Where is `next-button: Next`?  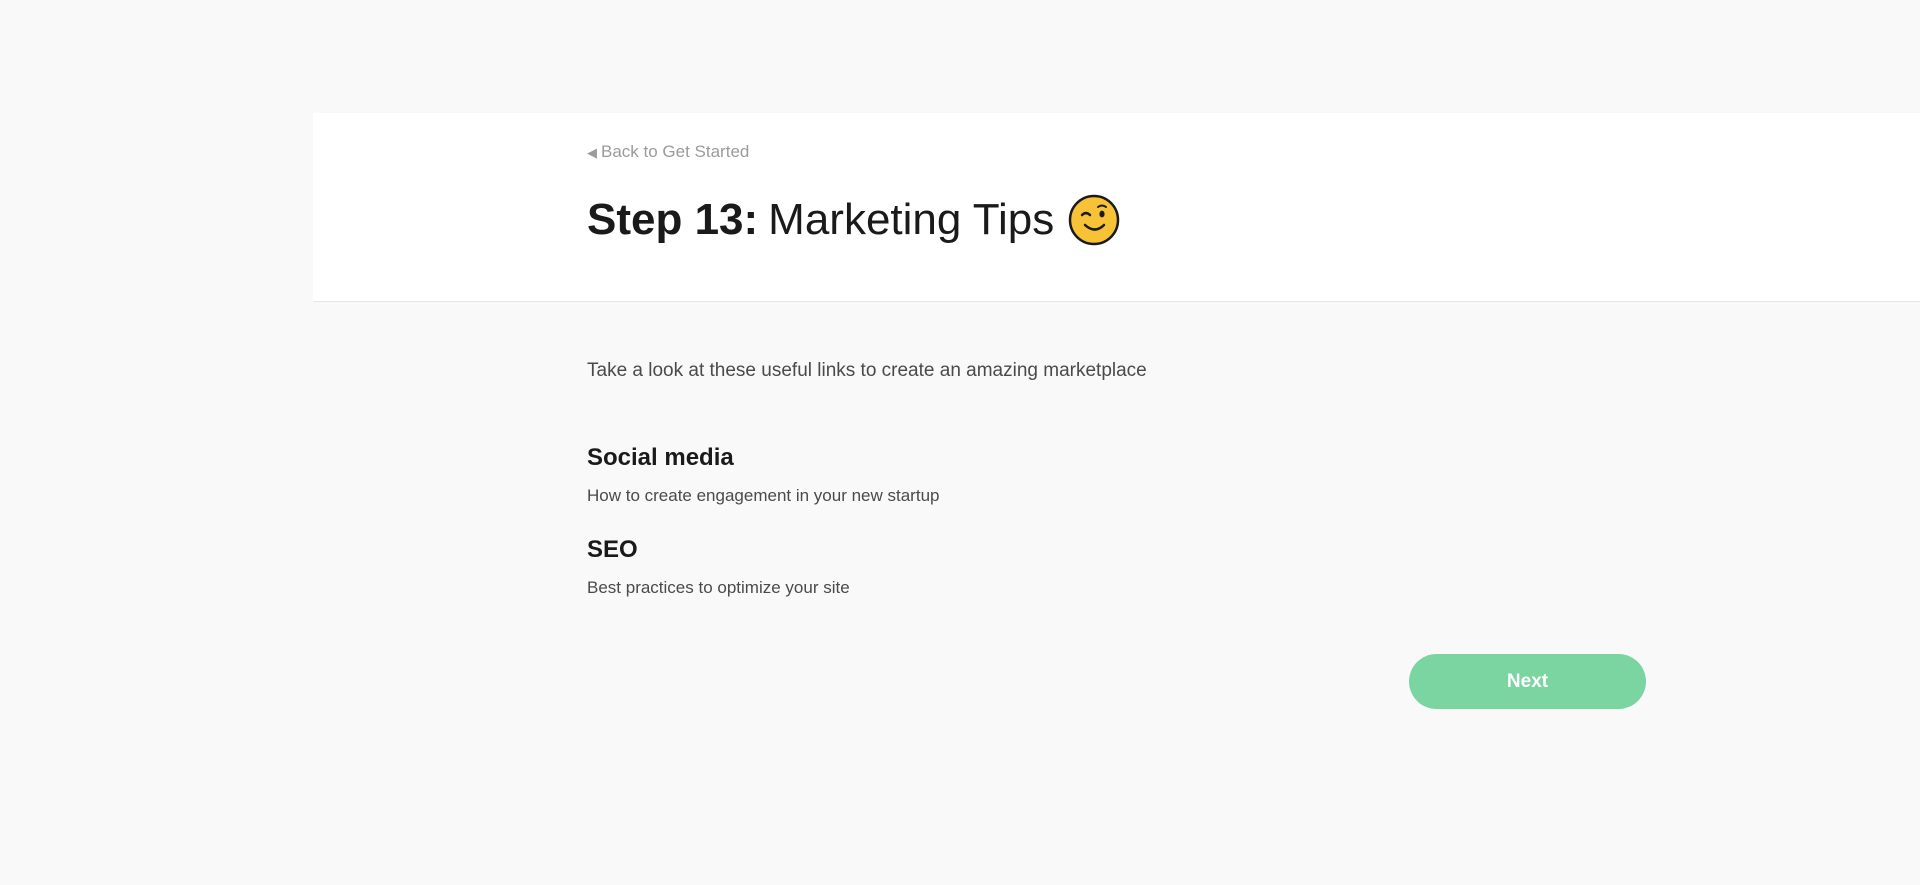
next-button: Next is located at coordinates (1527, 681).